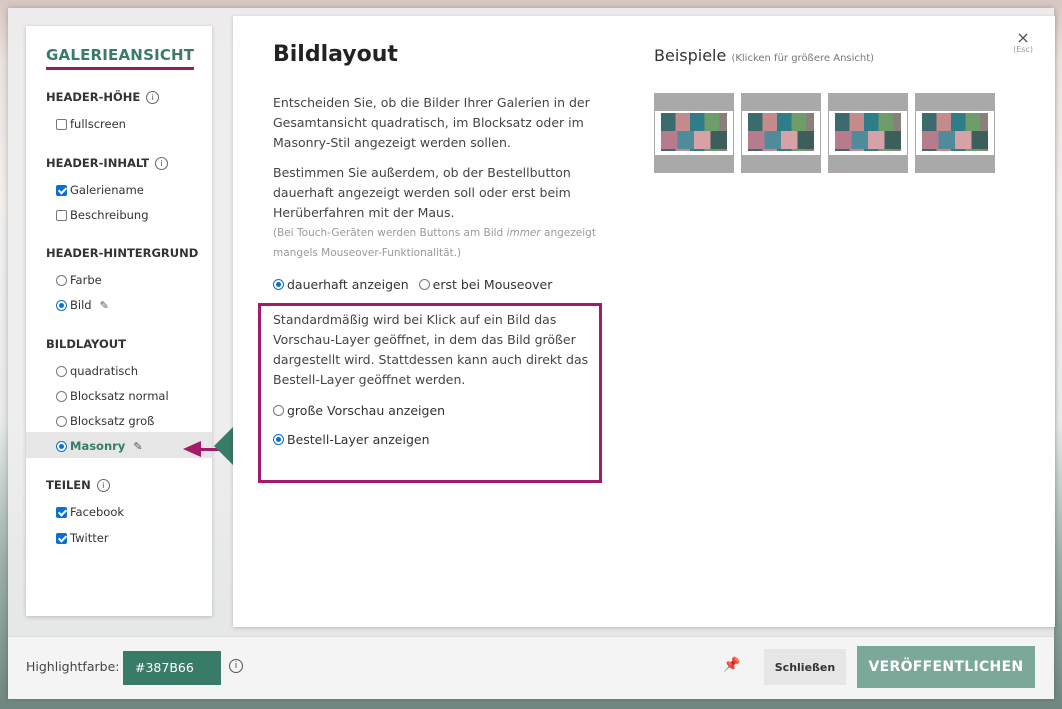 The width and height of the screenshot is (1062, 709). I want to click on option-dauerhaft: dauerhaft anzeigen, so click(341, 284).